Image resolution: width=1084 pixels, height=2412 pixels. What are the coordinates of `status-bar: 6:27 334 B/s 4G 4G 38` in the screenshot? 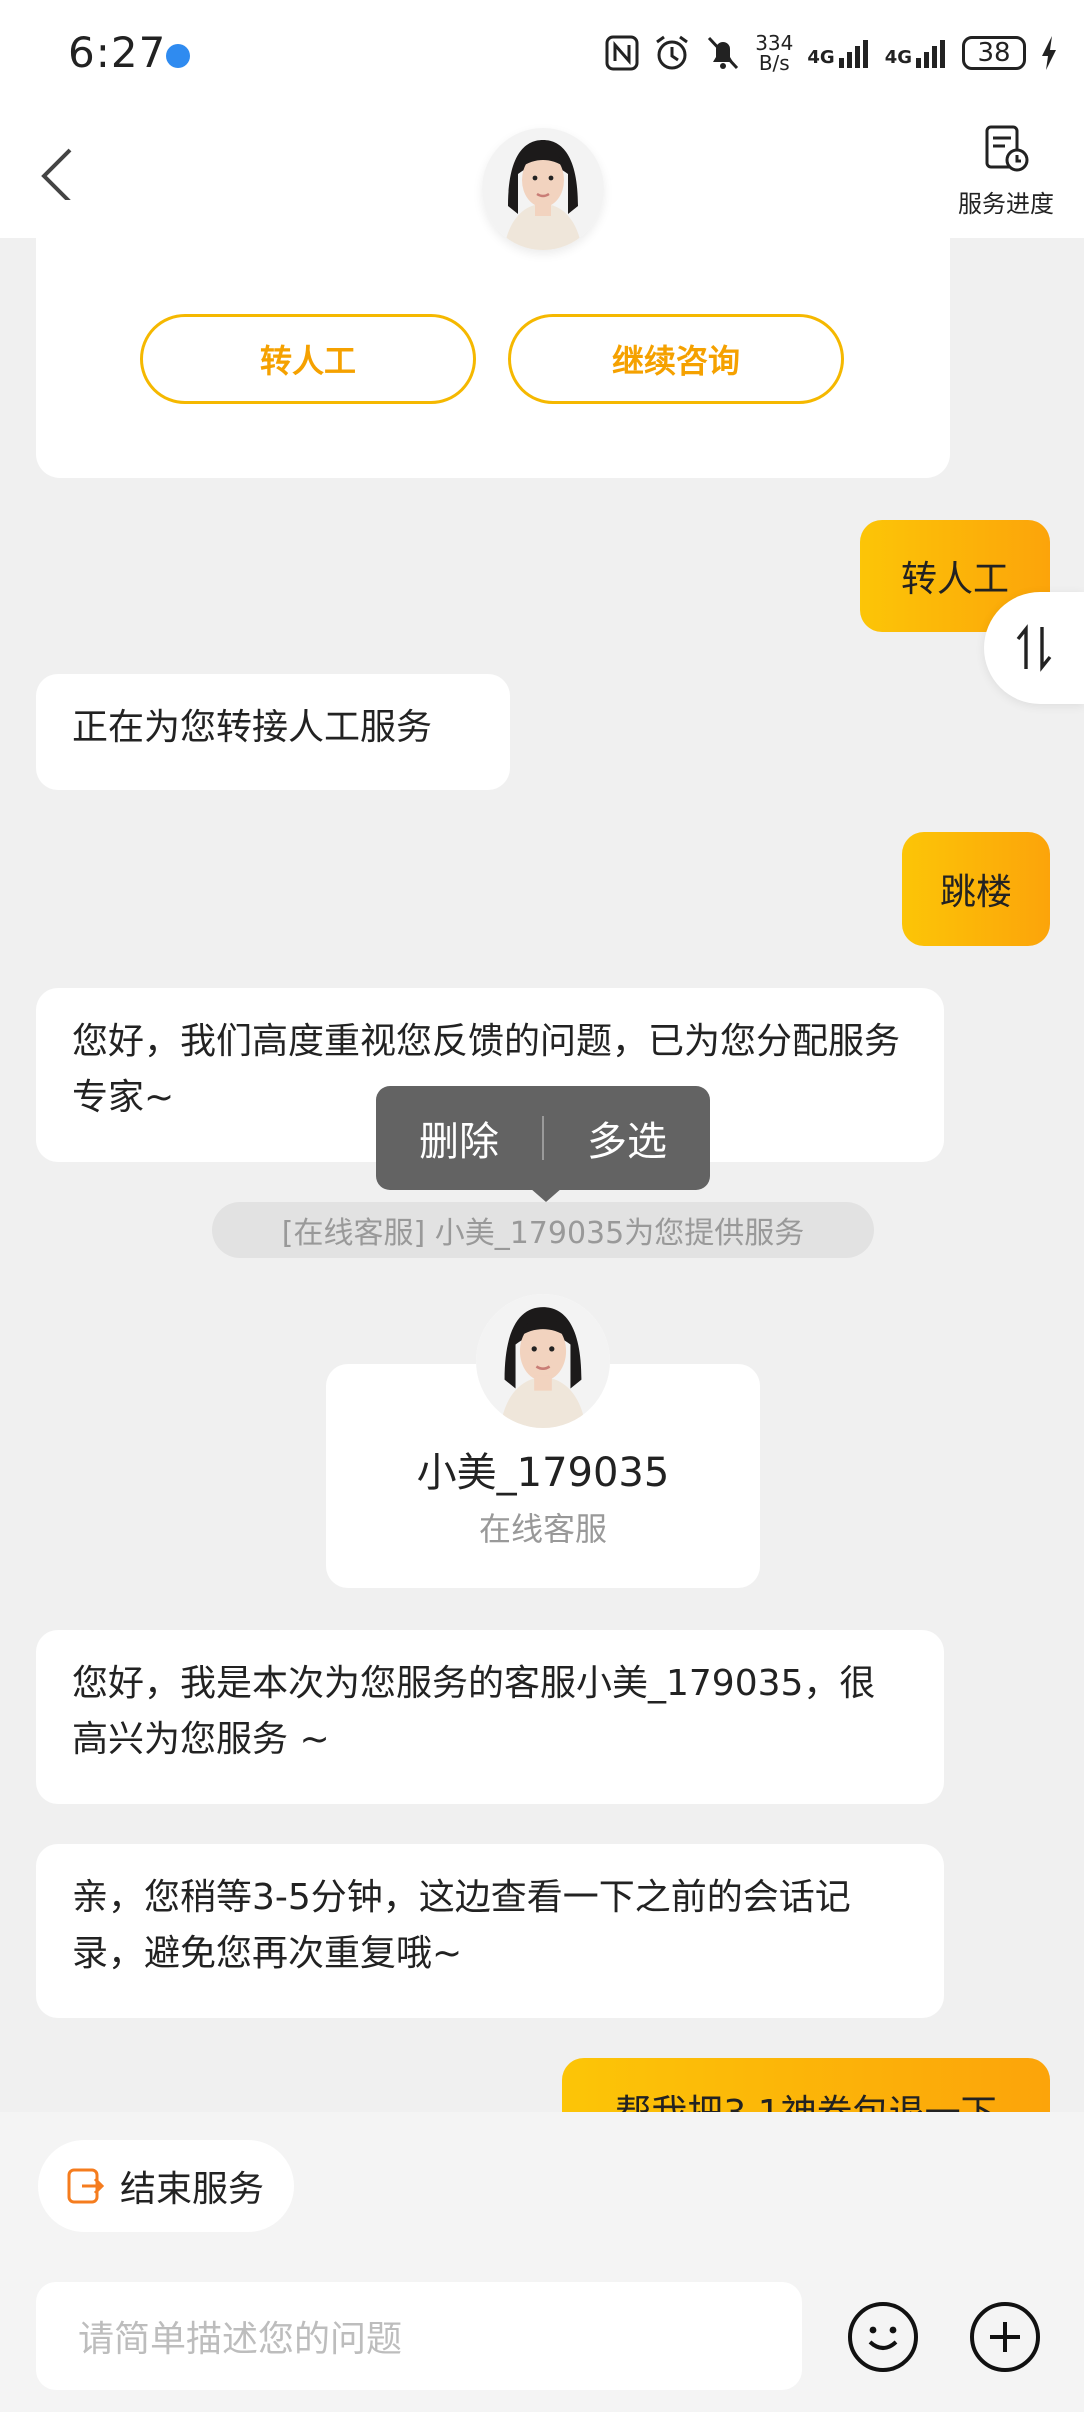 It's located at (542, 55).